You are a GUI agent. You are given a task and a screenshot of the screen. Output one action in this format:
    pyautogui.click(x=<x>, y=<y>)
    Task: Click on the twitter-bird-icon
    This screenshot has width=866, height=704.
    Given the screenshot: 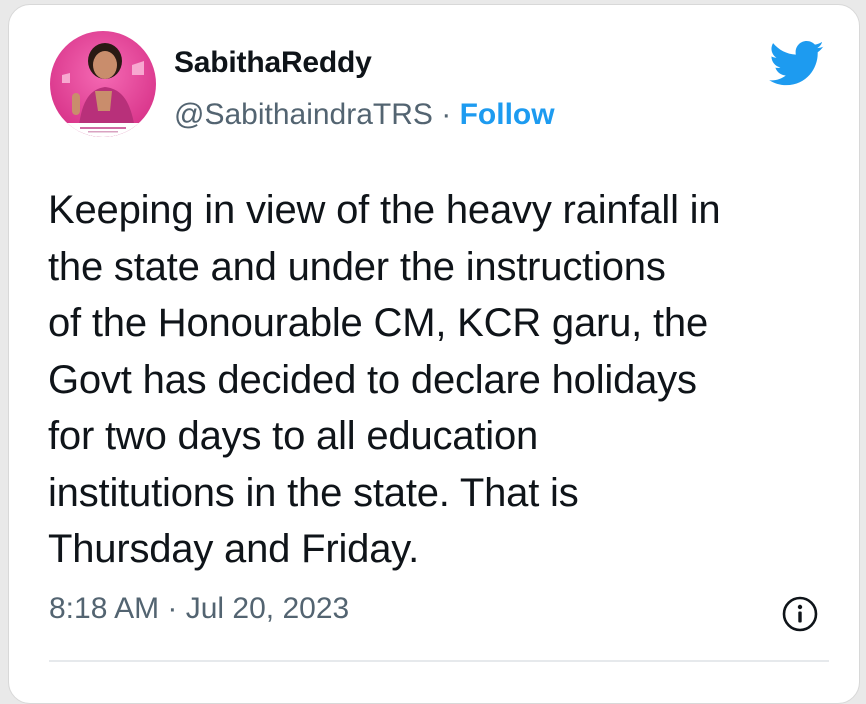 What is the action you would take?
    pyautogui.click(x=797, y=64)
    